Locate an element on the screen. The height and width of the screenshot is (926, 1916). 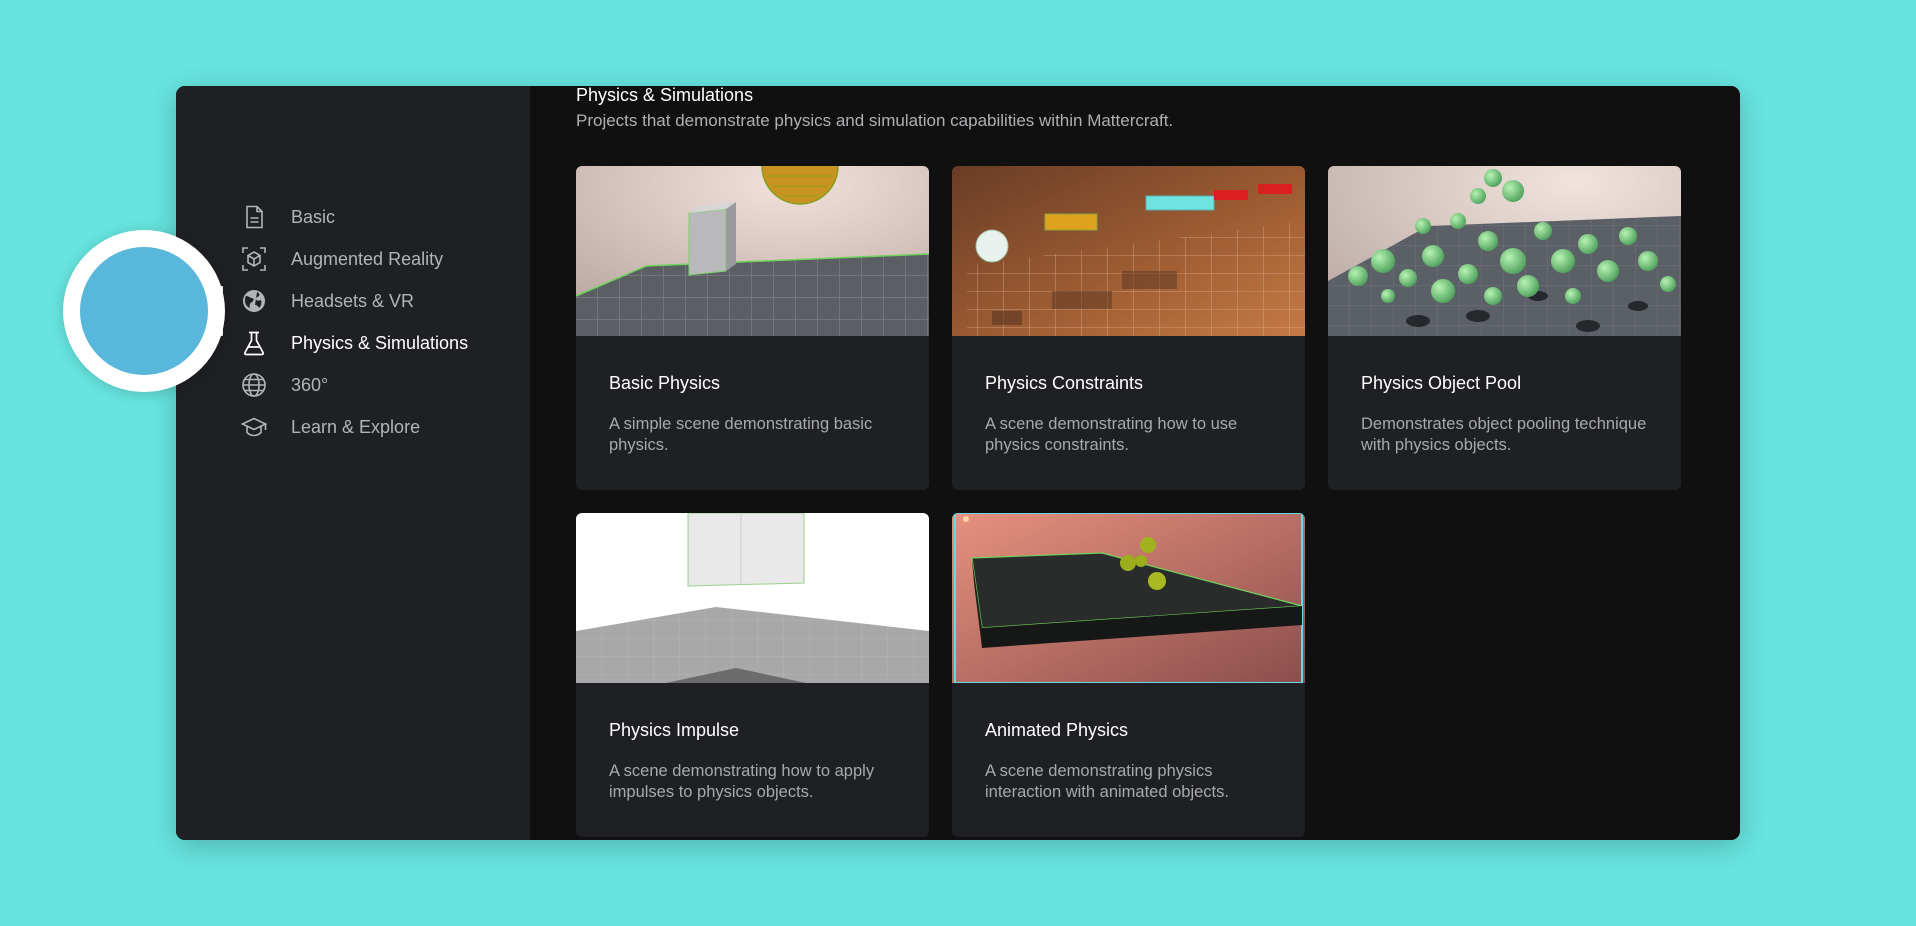
flask-icon is located at coordinates (254, 343).